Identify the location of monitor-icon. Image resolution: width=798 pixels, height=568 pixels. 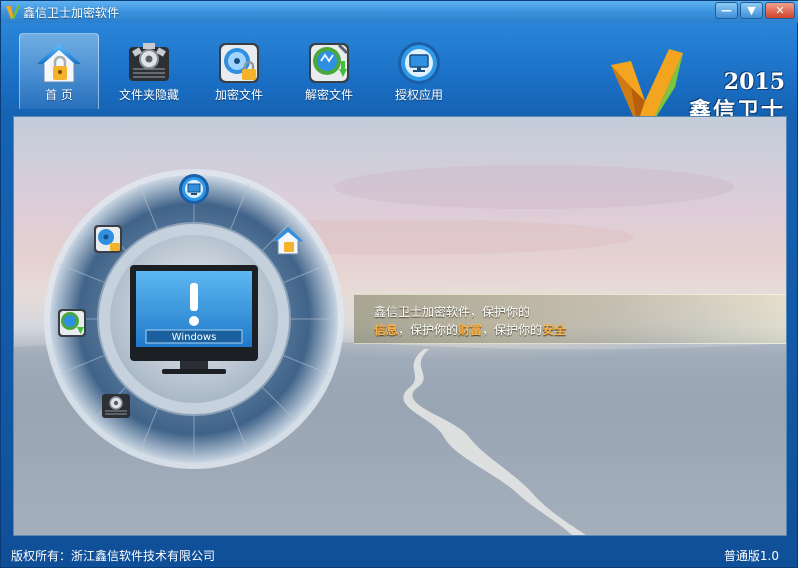
(419, 63).